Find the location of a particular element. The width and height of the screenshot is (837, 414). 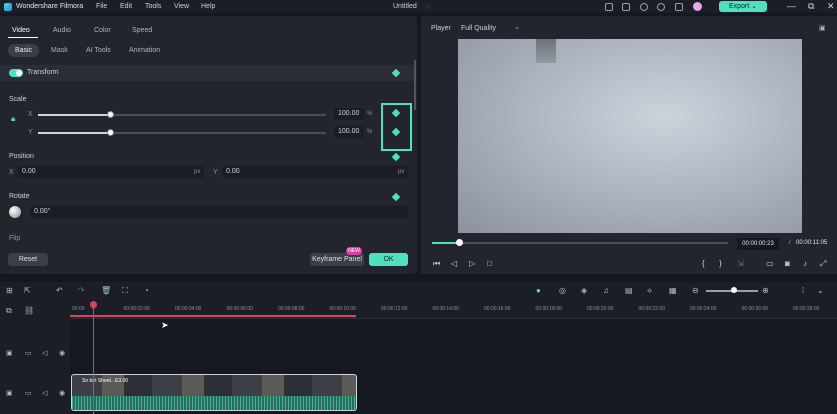

microphone-icon: ♫ is located at coordinates (606, 290).